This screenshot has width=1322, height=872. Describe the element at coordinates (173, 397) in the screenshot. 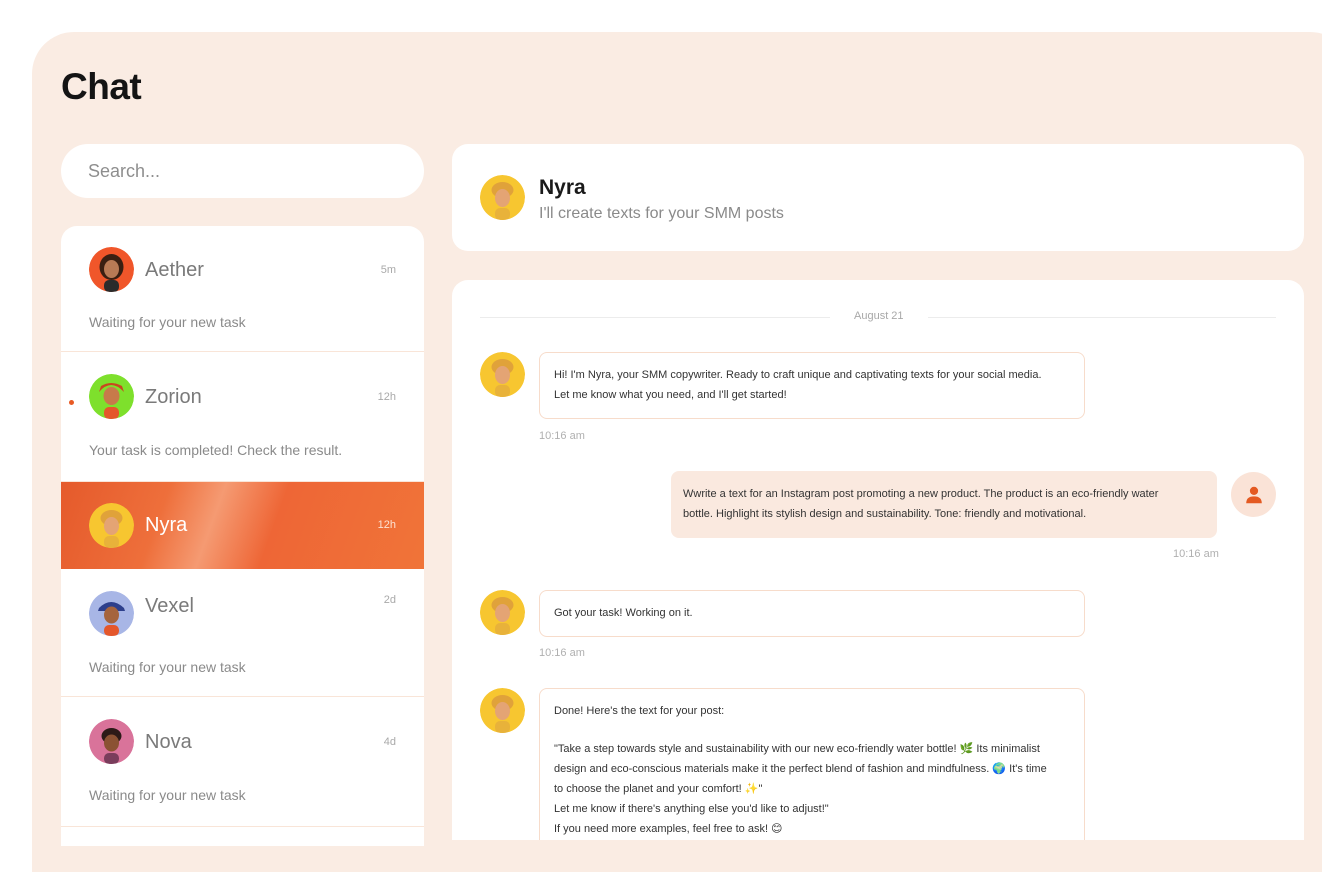

I see `chat-name: Zorion` at that location.